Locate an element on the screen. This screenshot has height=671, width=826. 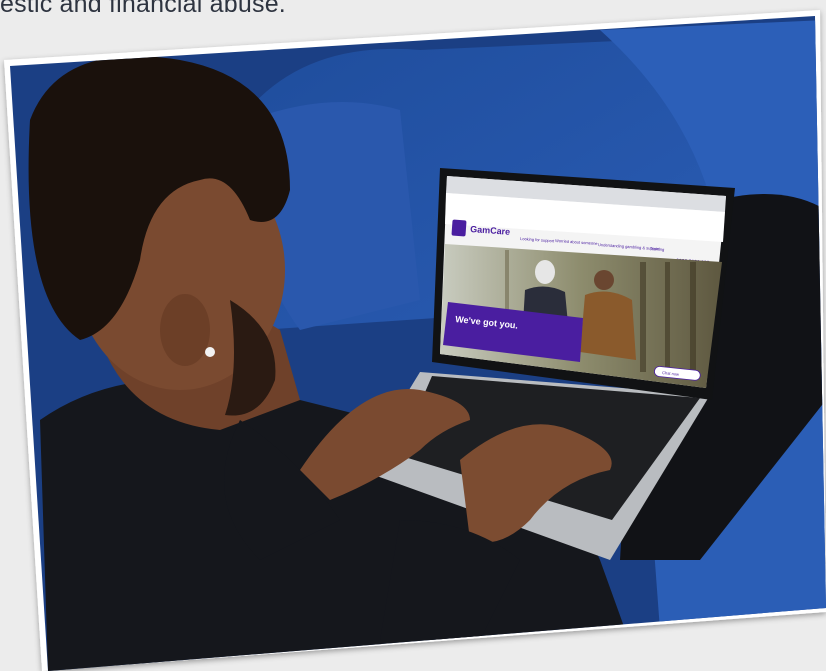
ear is located at coordinates (185, 330).